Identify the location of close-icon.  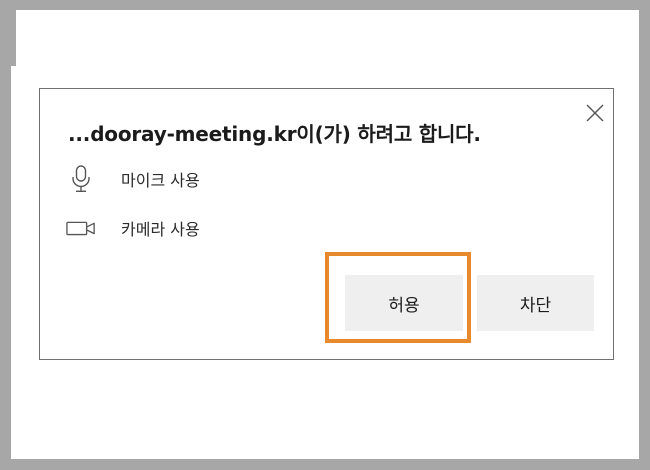
(595, 113).